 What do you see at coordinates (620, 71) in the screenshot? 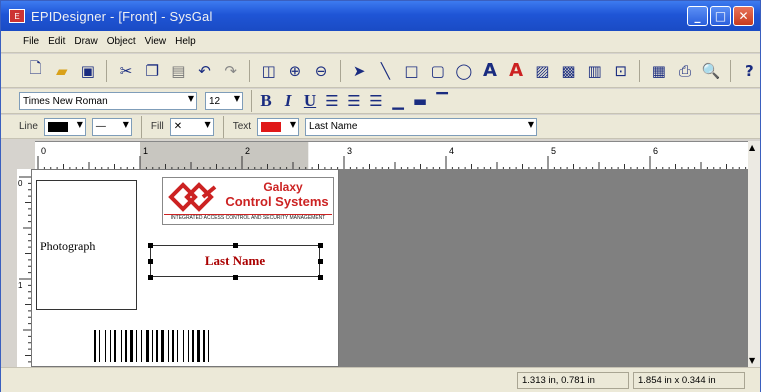
I see `card-icon: ⊡` at bounding box center [620, 71].